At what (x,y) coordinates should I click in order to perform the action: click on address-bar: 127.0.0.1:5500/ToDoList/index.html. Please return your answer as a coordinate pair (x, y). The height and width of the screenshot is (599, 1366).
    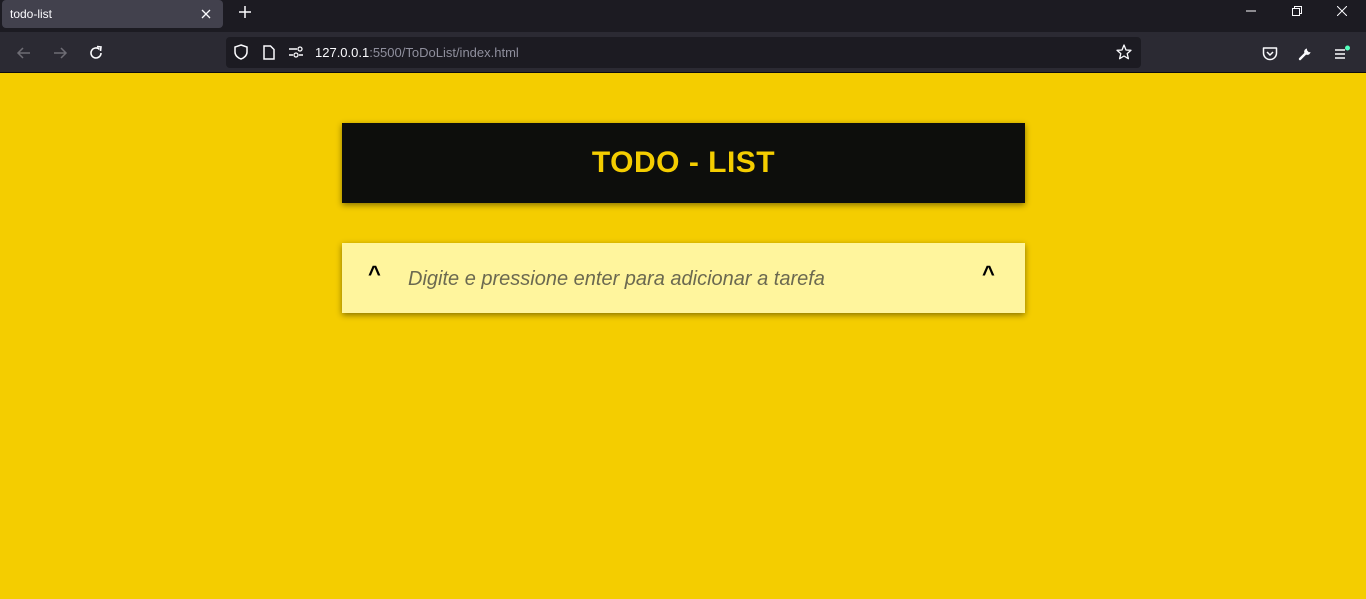
    Looking at the image, I should click on (683, 52).